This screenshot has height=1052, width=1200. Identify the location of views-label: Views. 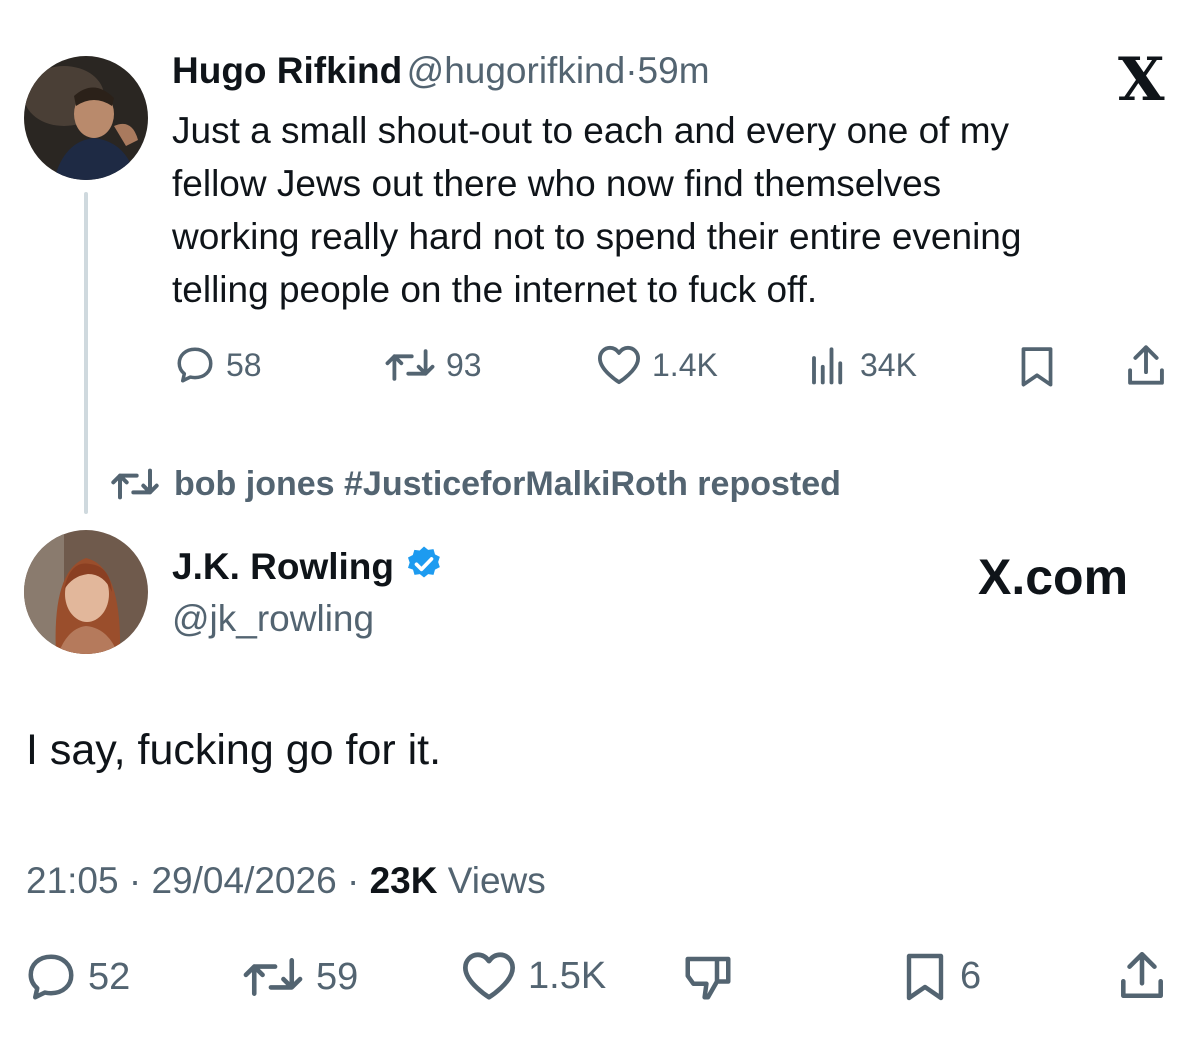
(496, 880).